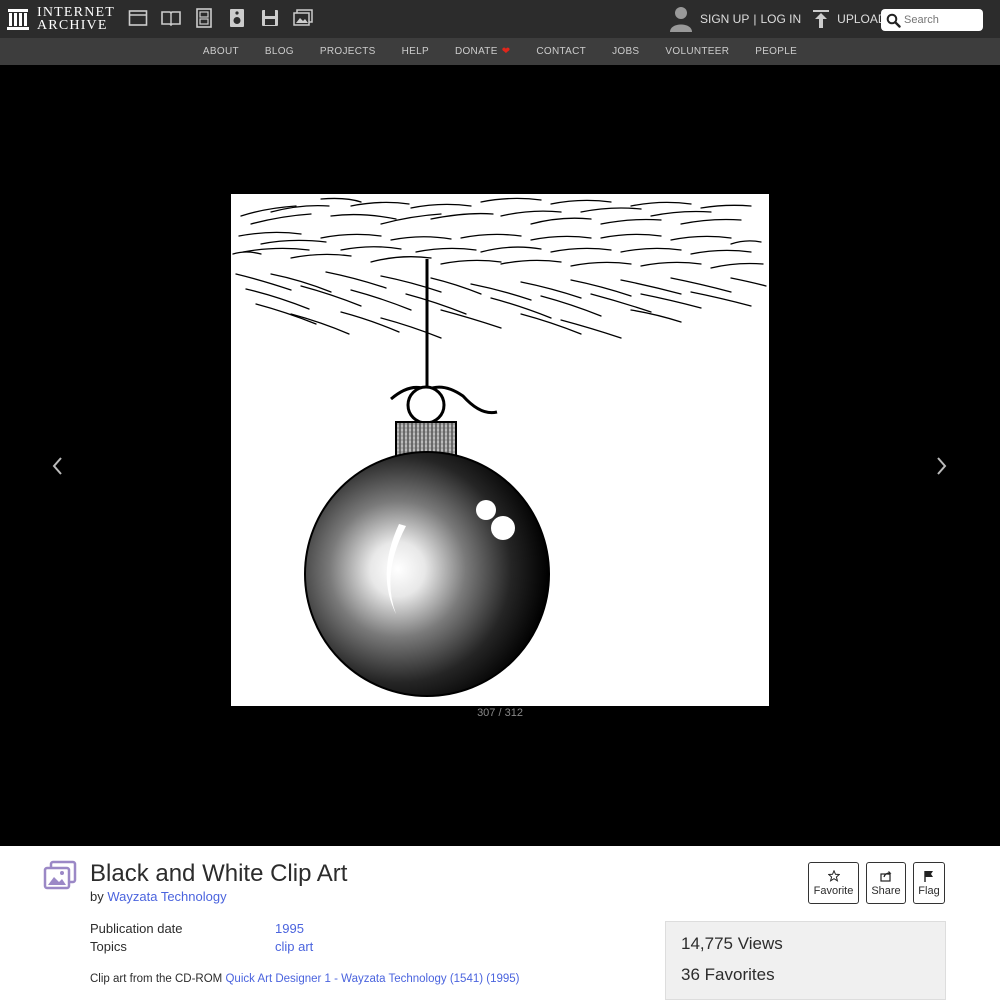 This screenshot has height=1000, width=1000. What do you see at coordinates (294, 946) in the screenshot?
I see `topics-value: clip art` at bounding box center [294, 946].